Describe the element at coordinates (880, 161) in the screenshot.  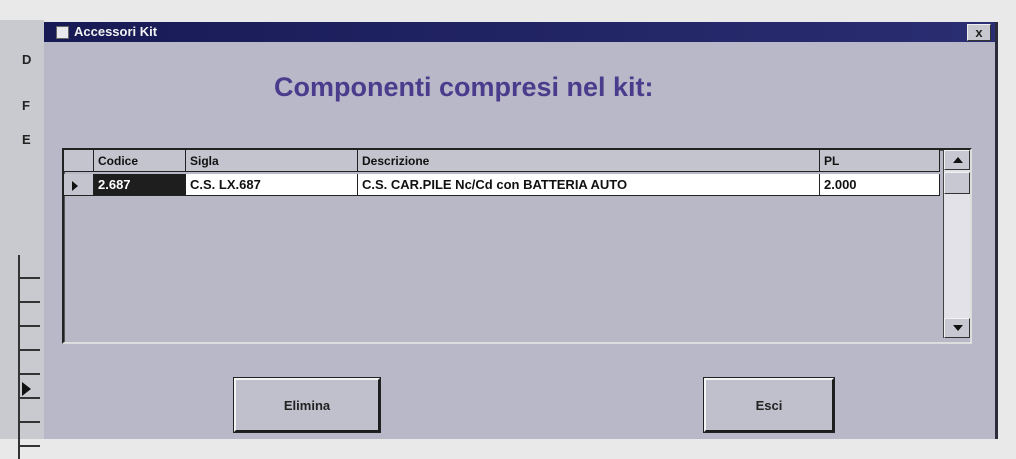
I see `column-header-pl: PL` at that location.